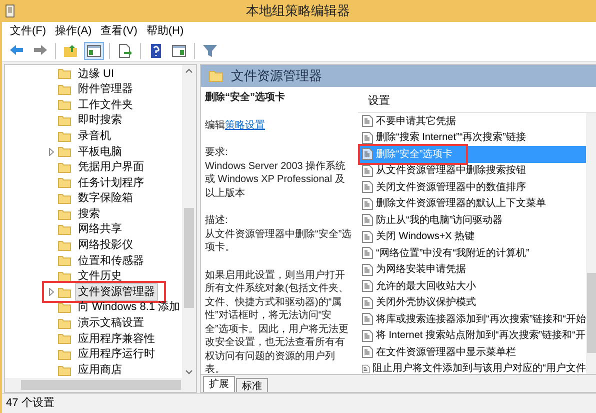 The width and height of the screenshot is (596, 413). I want to click on policy-settings-link: 策略设置, so click(245, 125).